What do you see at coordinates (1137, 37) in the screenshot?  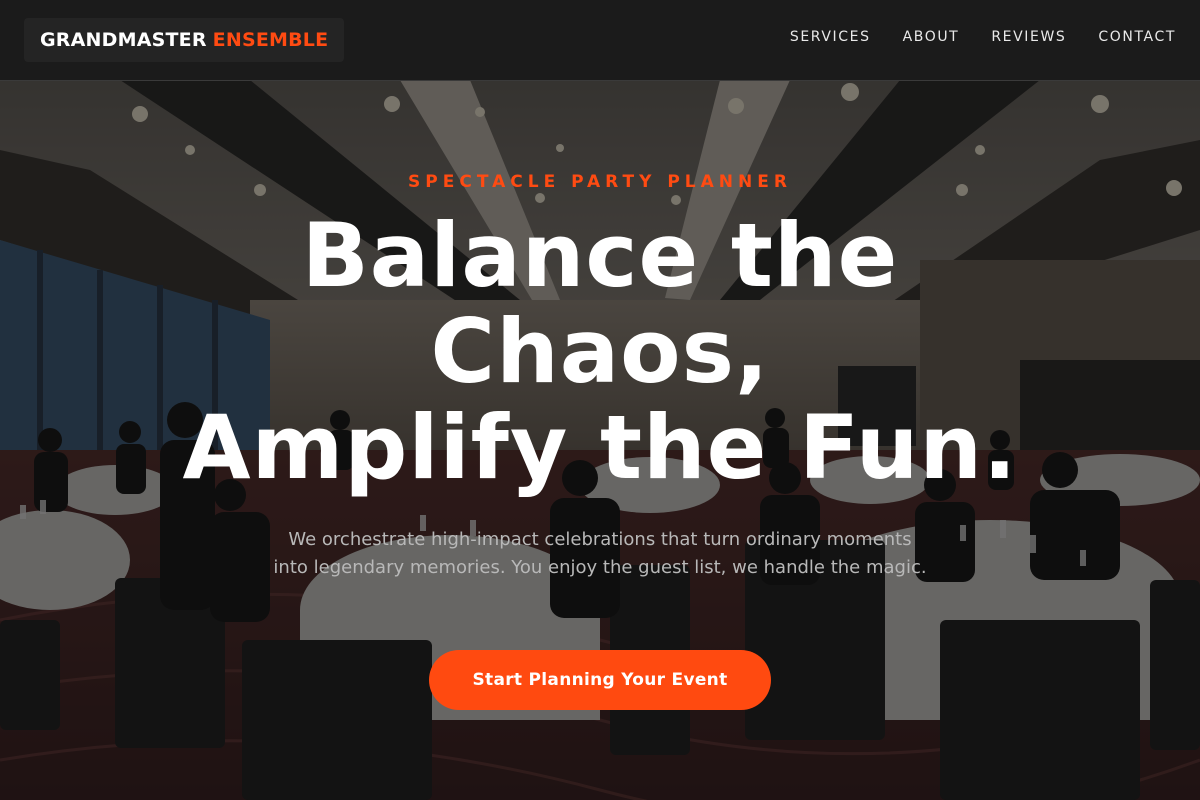 I see `nav-link-contact: CONTACT` at bounding box center [1137, 37].